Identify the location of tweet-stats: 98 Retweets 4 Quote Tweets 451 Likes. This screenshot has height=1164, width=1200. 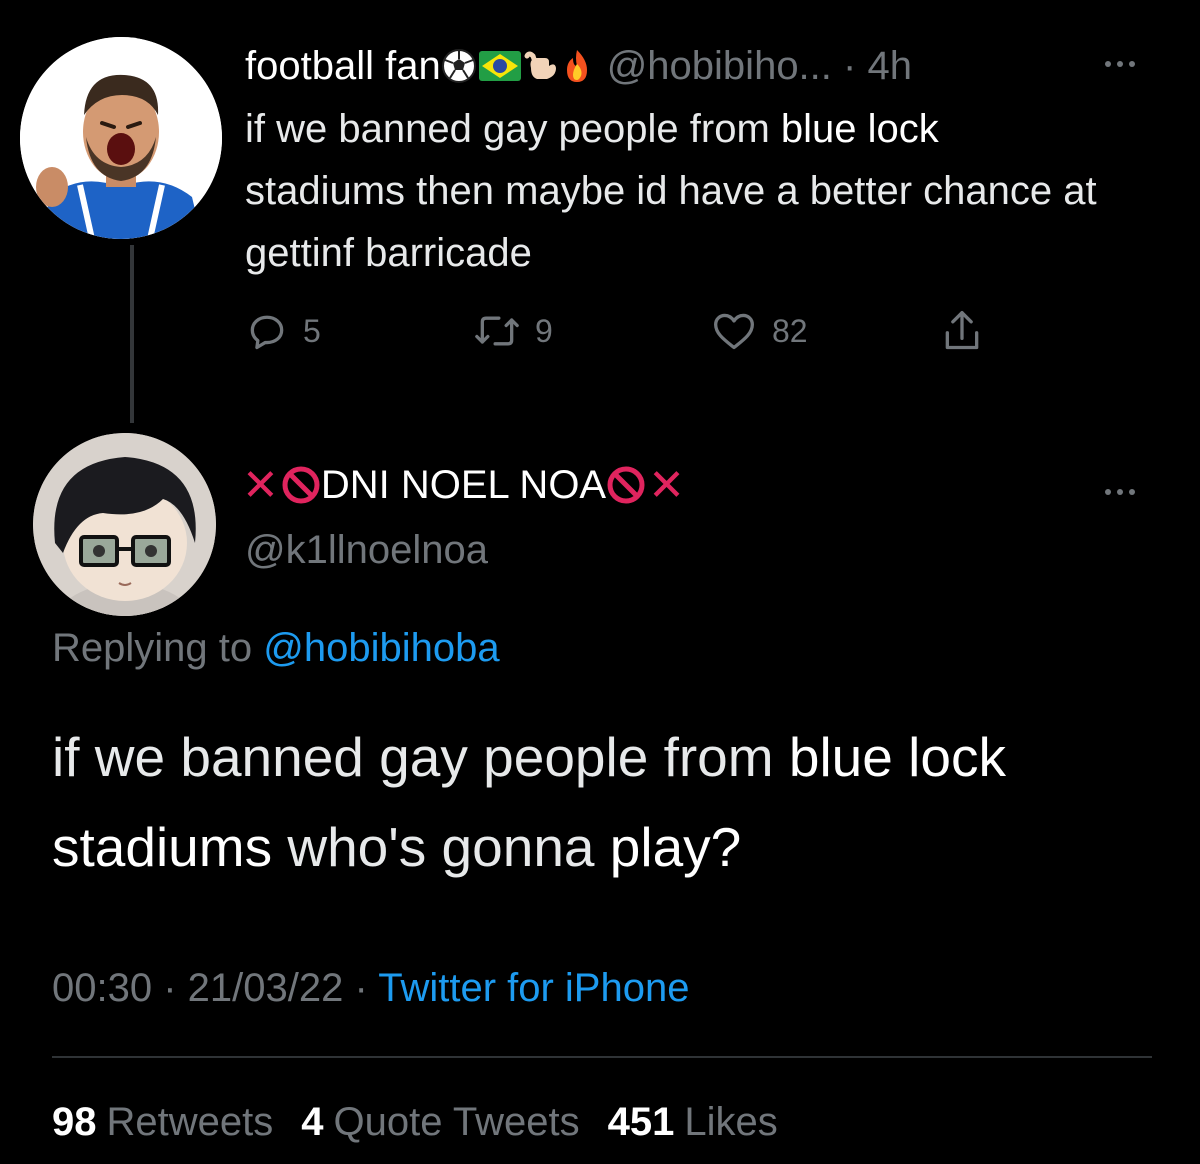
(415, 1122).